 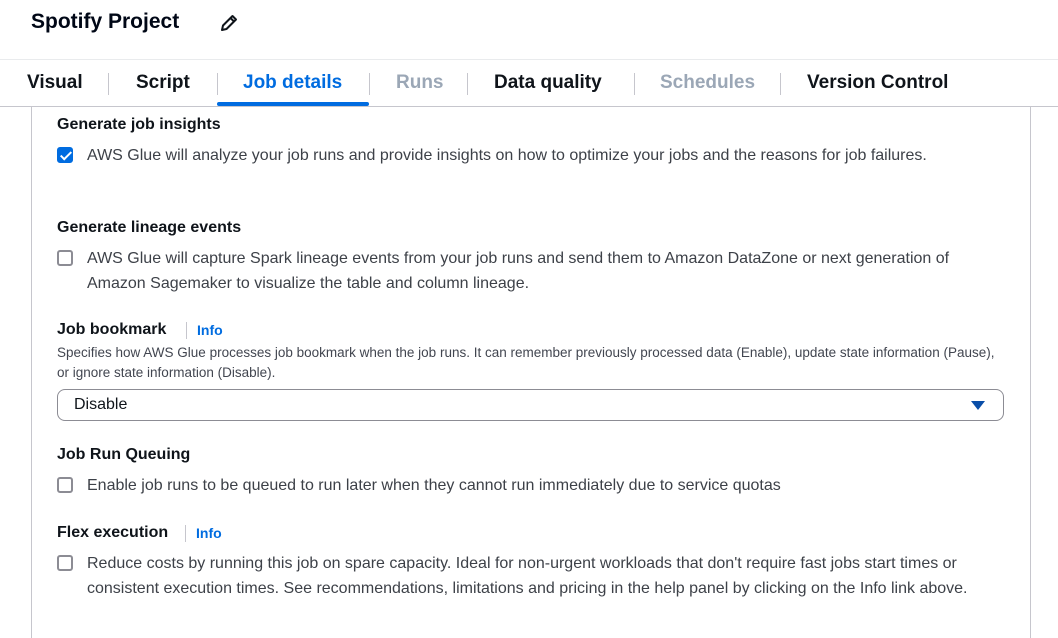 I want to click on job-insights-checkbox, so click(x=65, y=155).